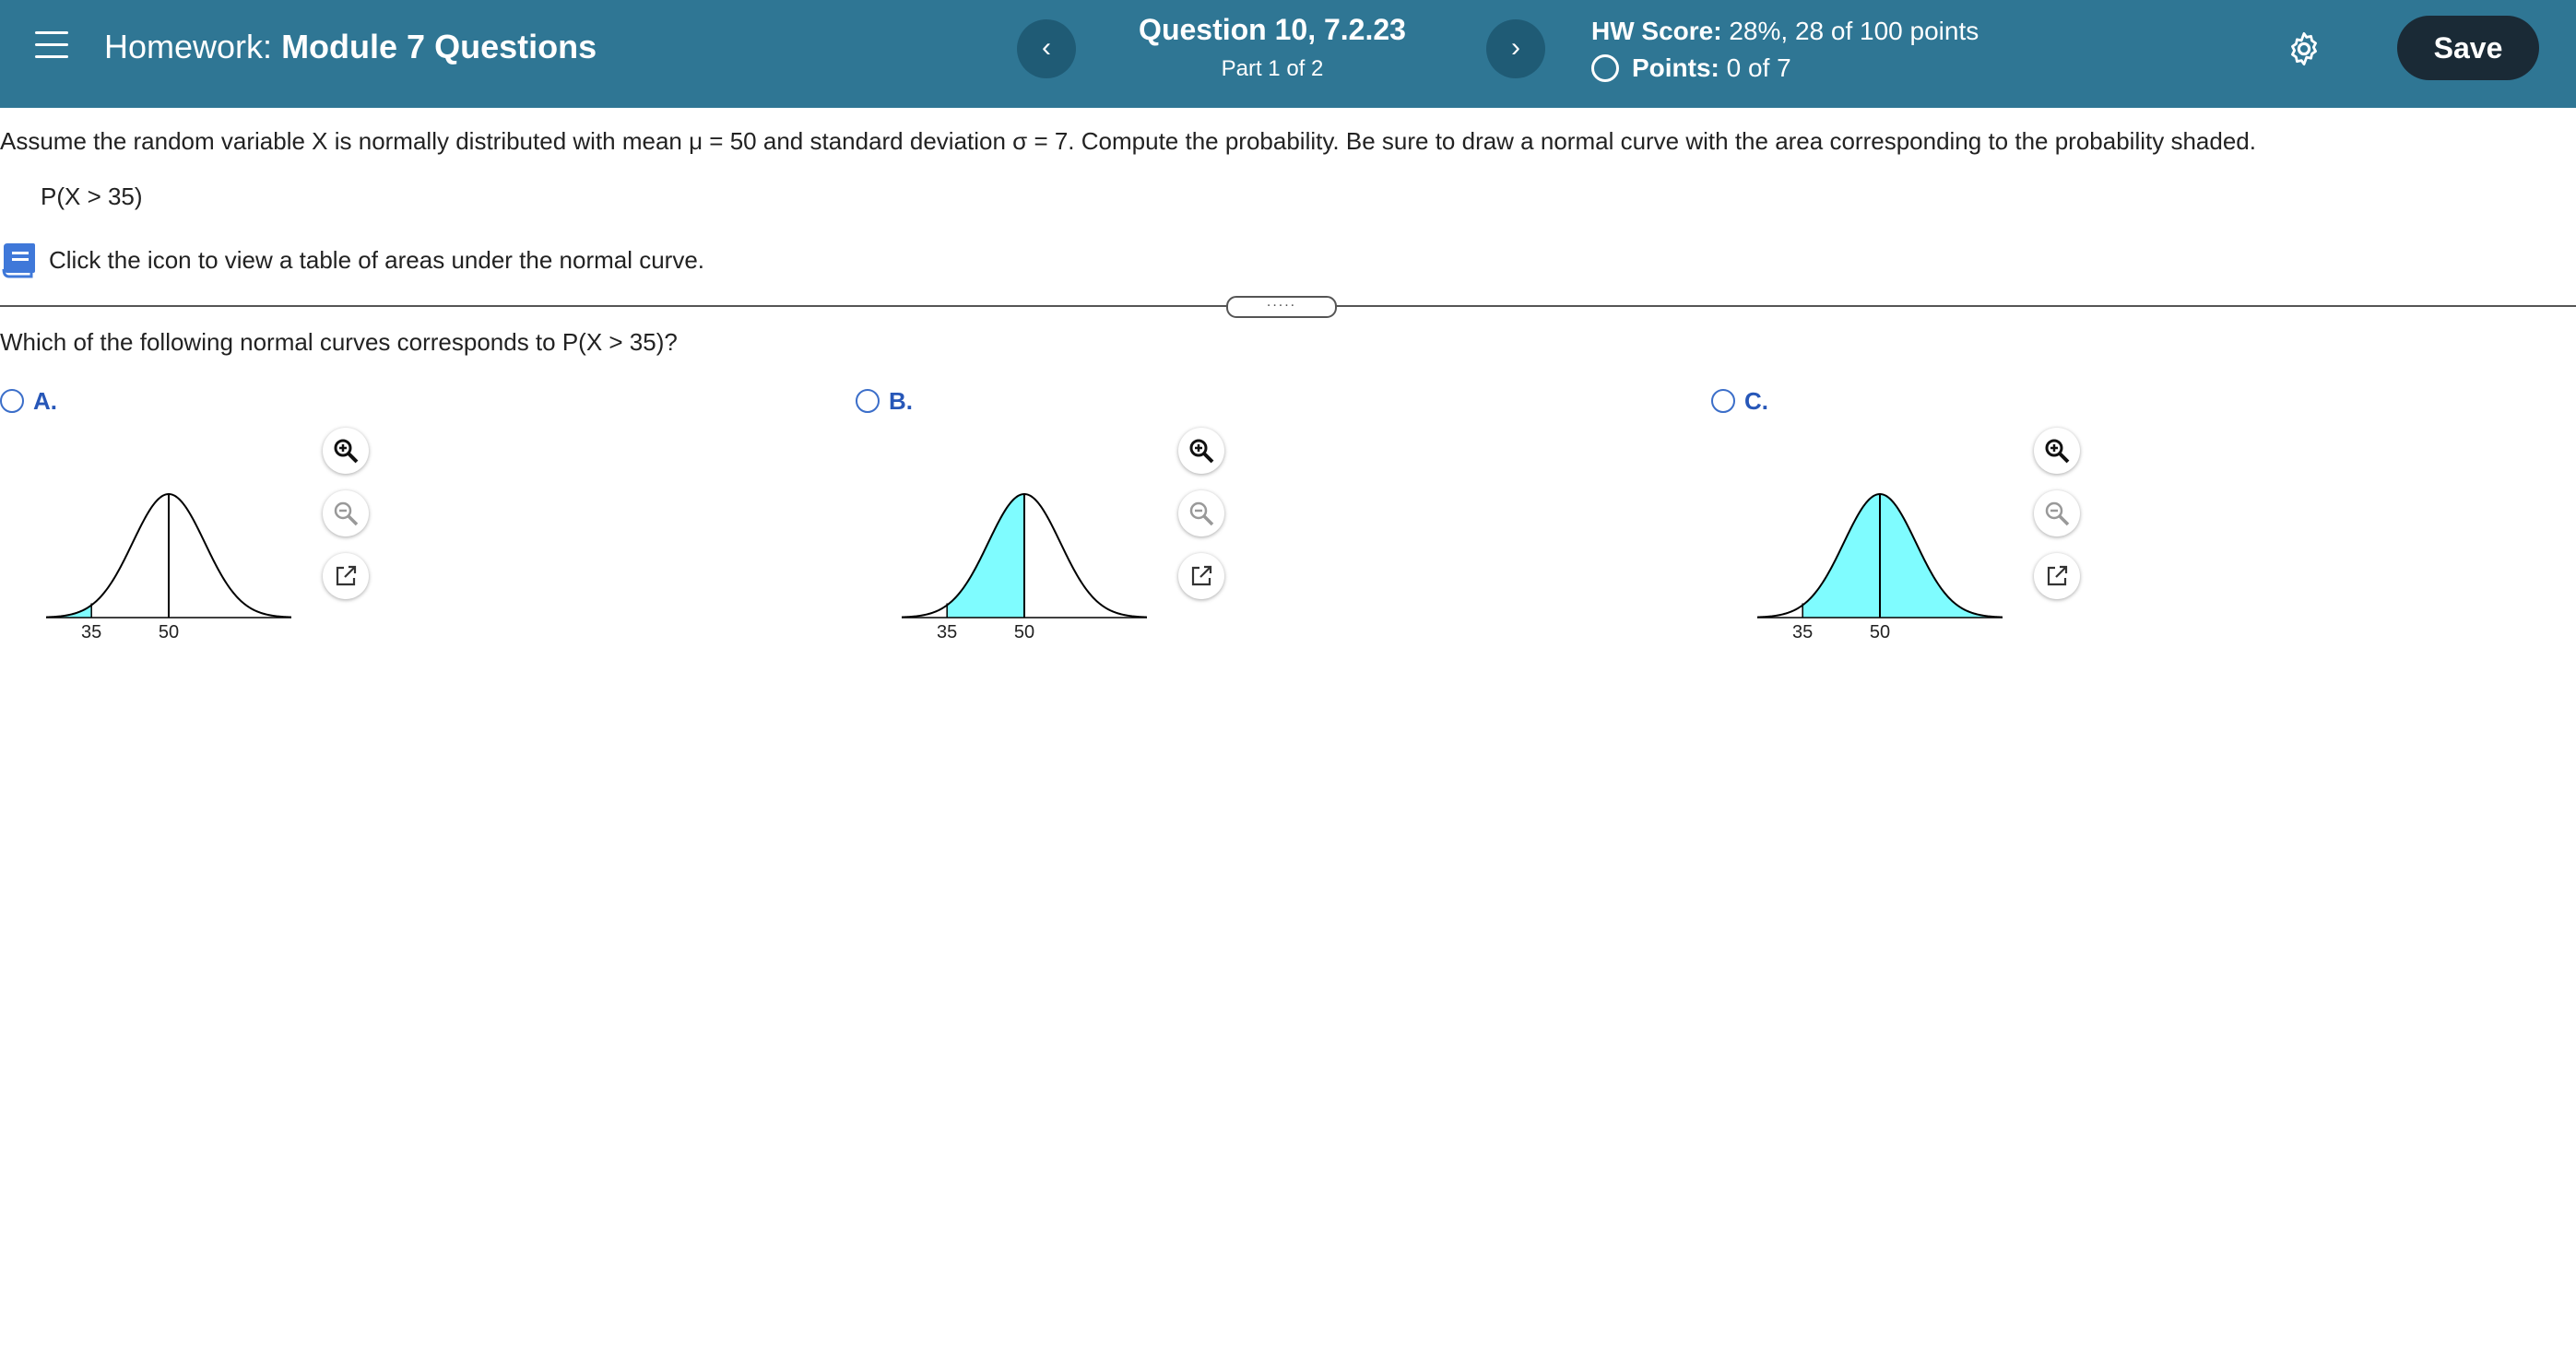 The height and width of the screenshot is (1355, 2576). I want to click on hamburger-menu-icon, so click(51, 45).